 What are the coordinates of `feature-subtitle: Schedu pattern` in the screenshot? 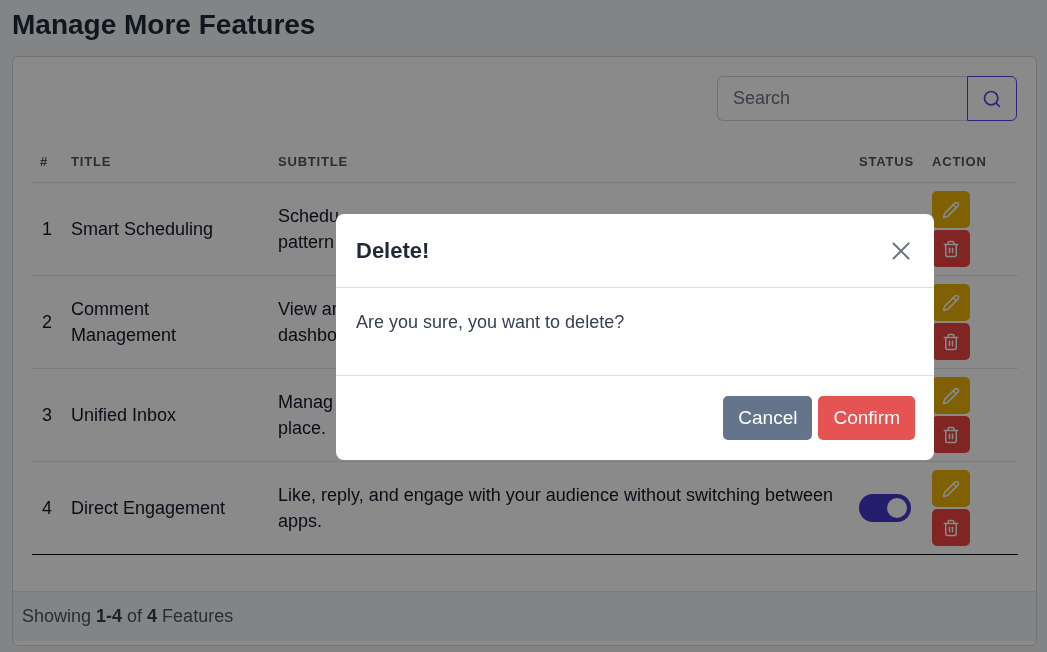 It's located at (309, 229).